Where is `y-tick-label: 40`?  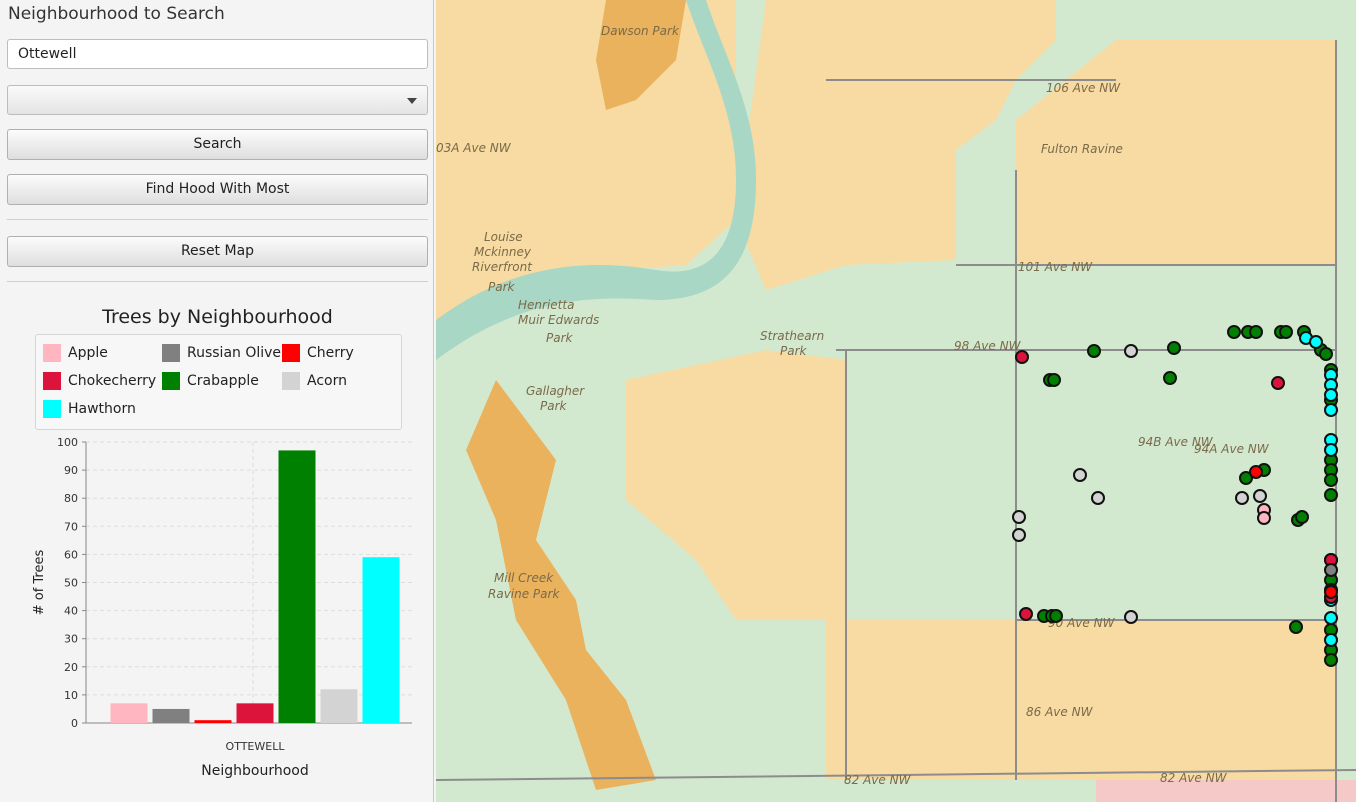 y-tick-label: 40 is located at coordinates (71, 611).